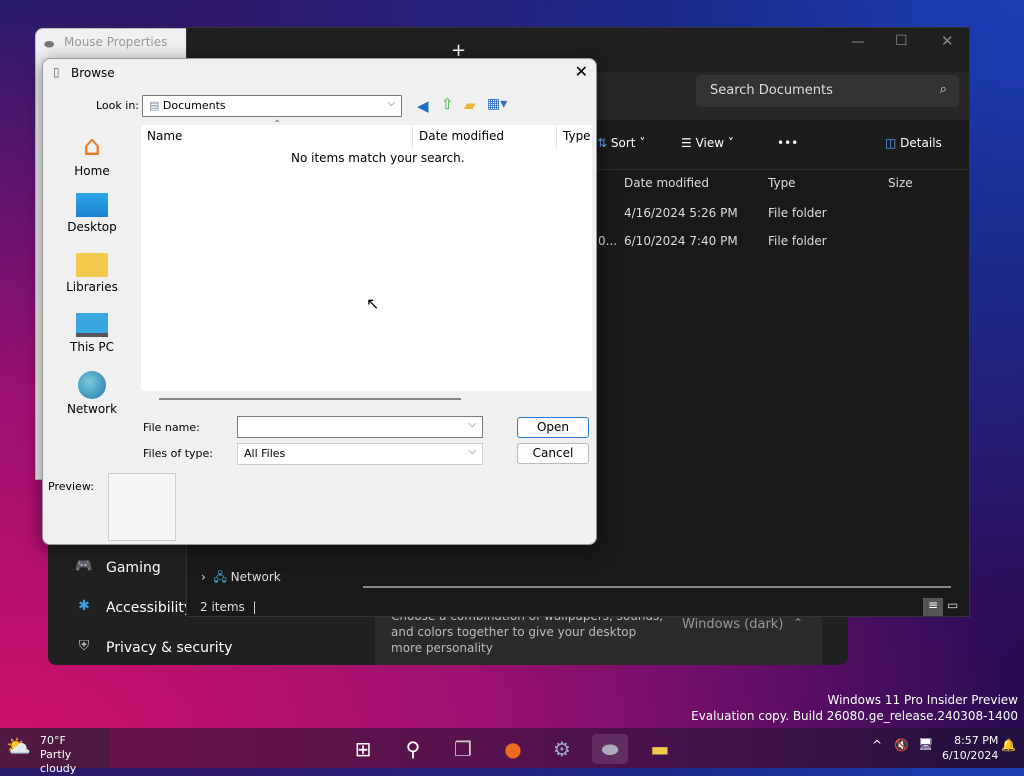  I want to click on nav-network: › 🖧 Network, so click(241, 578).